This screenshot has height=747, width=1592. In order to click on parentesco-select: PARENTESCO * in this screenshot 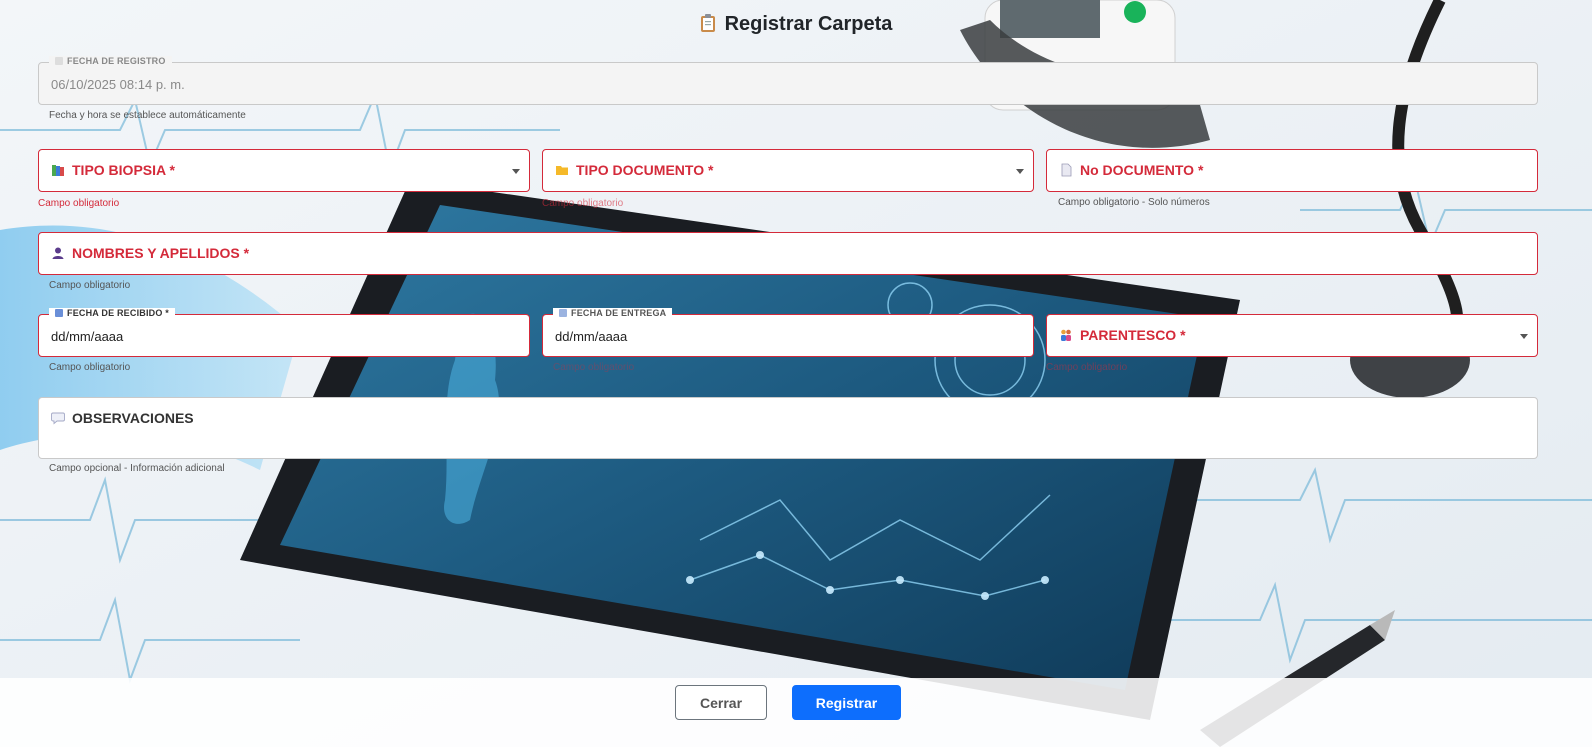, I will do `click(1292, 335)`.